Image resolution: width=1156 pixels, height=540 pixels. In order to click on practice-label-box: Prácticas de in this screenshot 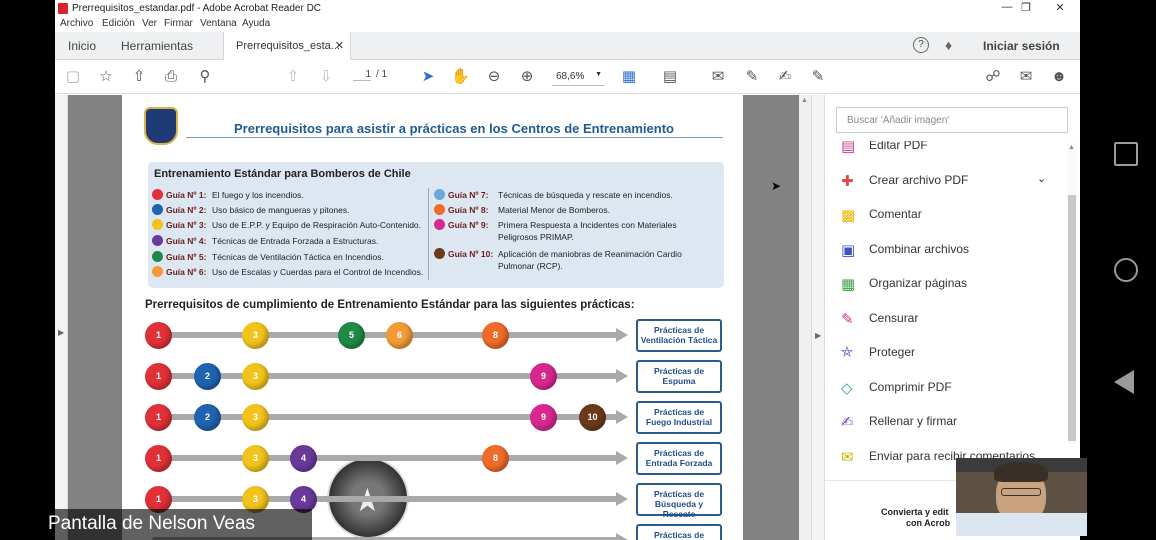, I will do `click(679, 532)`.